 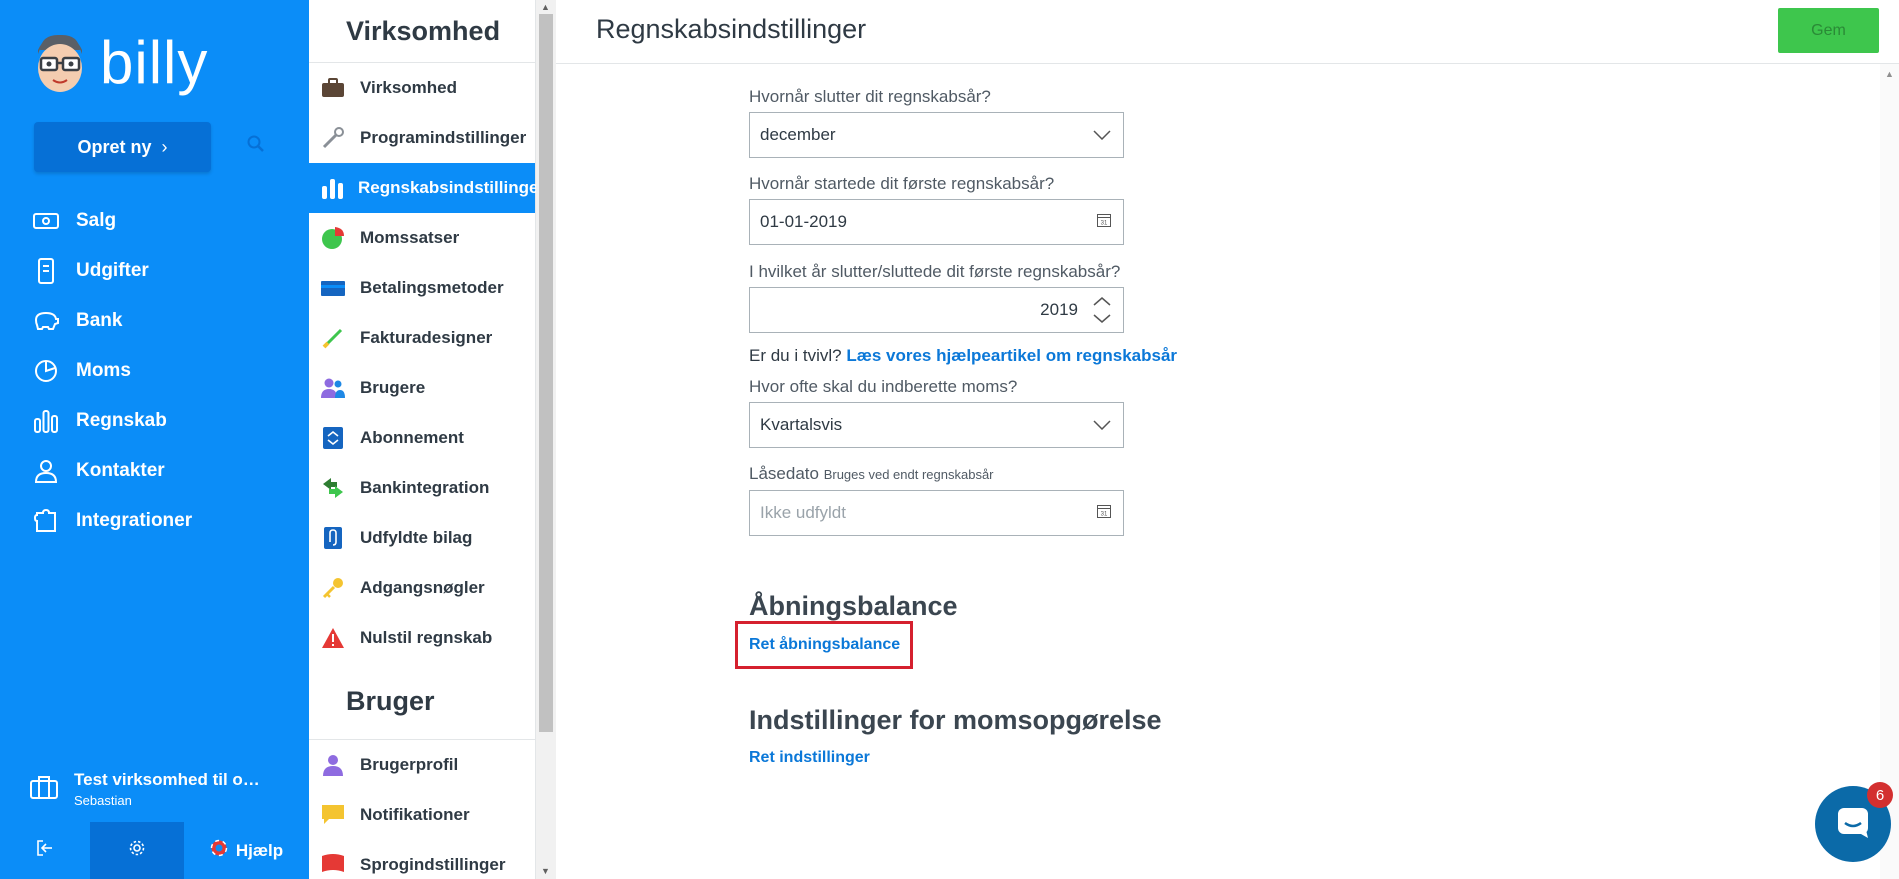 I want to click on subnav-label: Nulstil regnskab, so click(x=426, y=637).